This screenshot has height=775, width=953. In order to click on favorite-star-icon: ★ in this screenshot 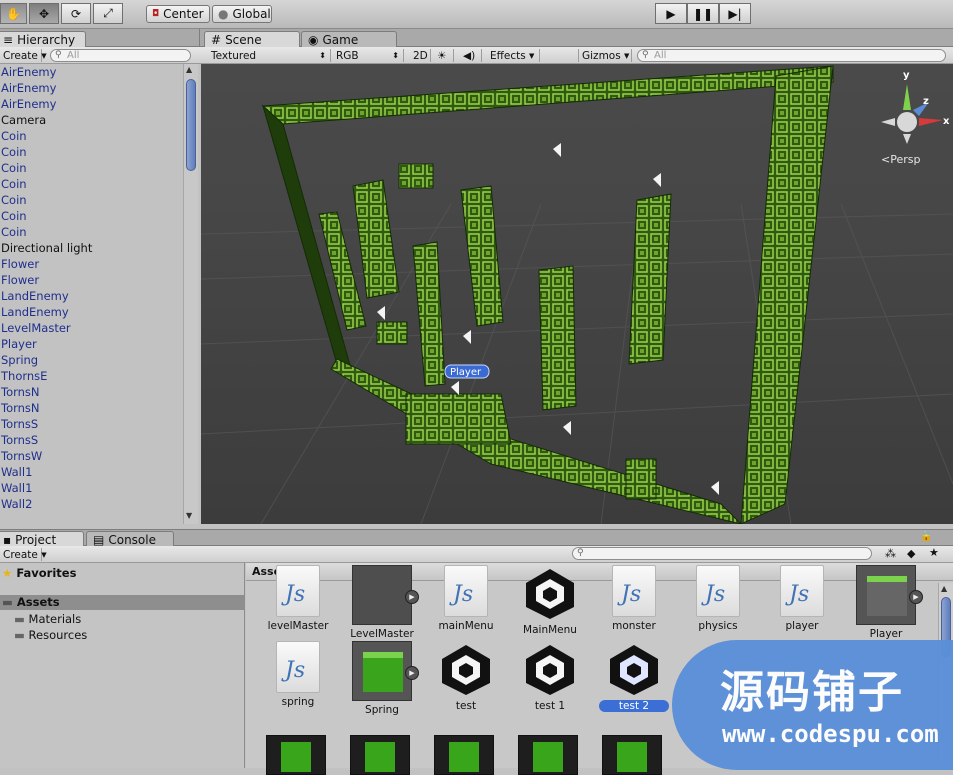, I will do `click(934, 552)`.